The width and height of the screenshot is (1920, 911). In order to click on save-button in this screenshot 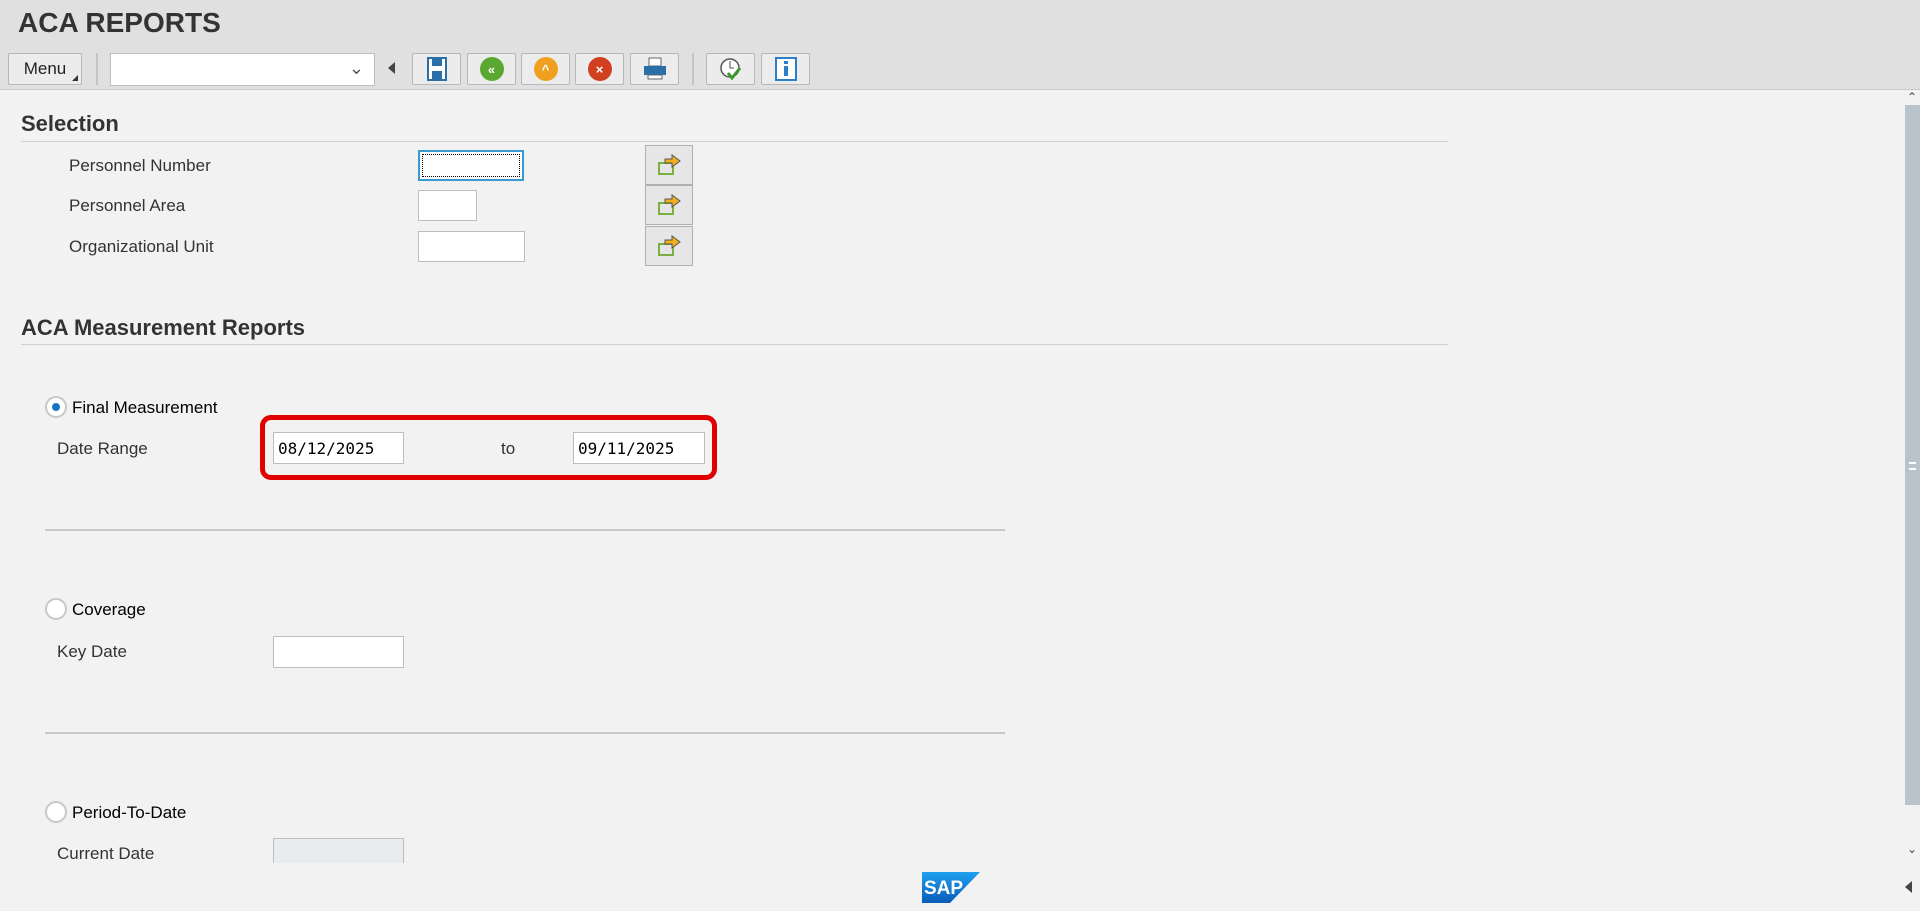, I will do `click(436, 69)`.